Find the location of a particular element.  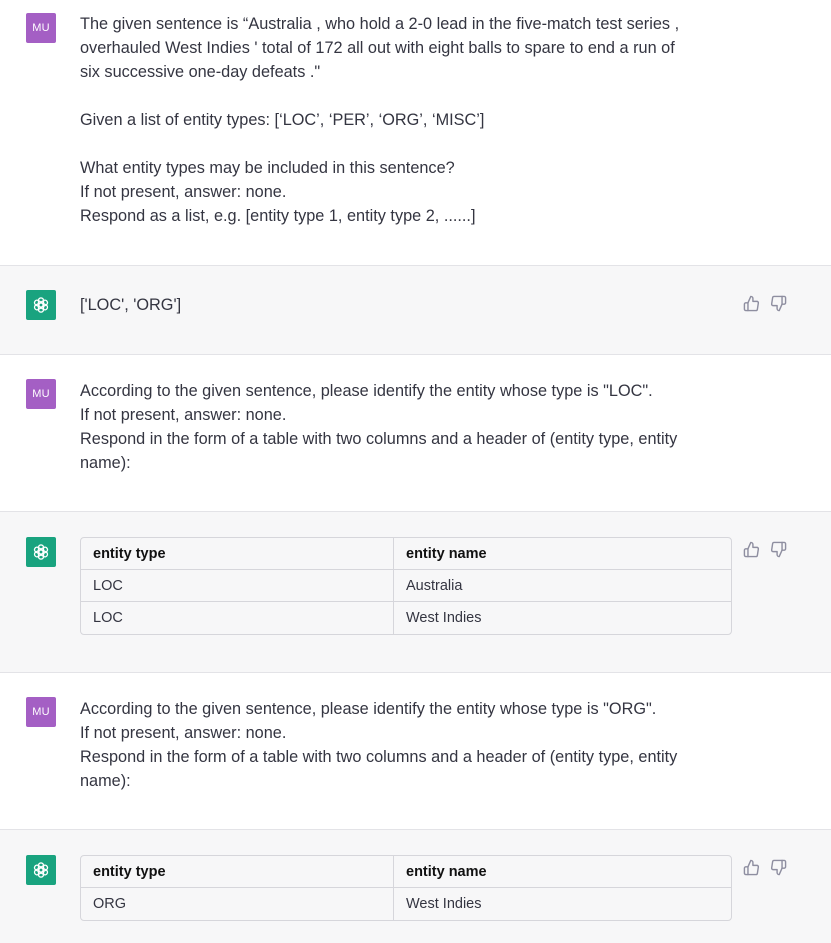

table-row: ORG West Indies is located at coordinates (406, 904).